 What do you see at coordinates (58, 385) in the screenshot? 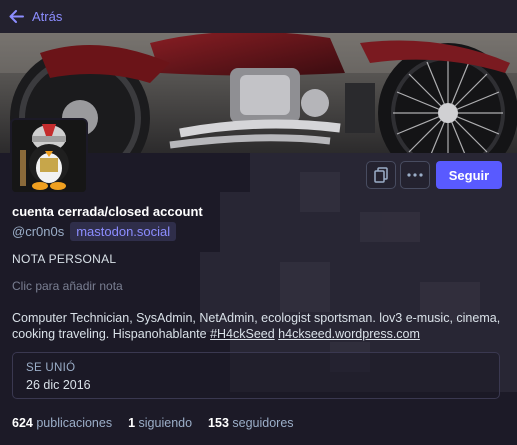
I see `joined-date: 26 dic 2016` at bounding box center [58, 385].